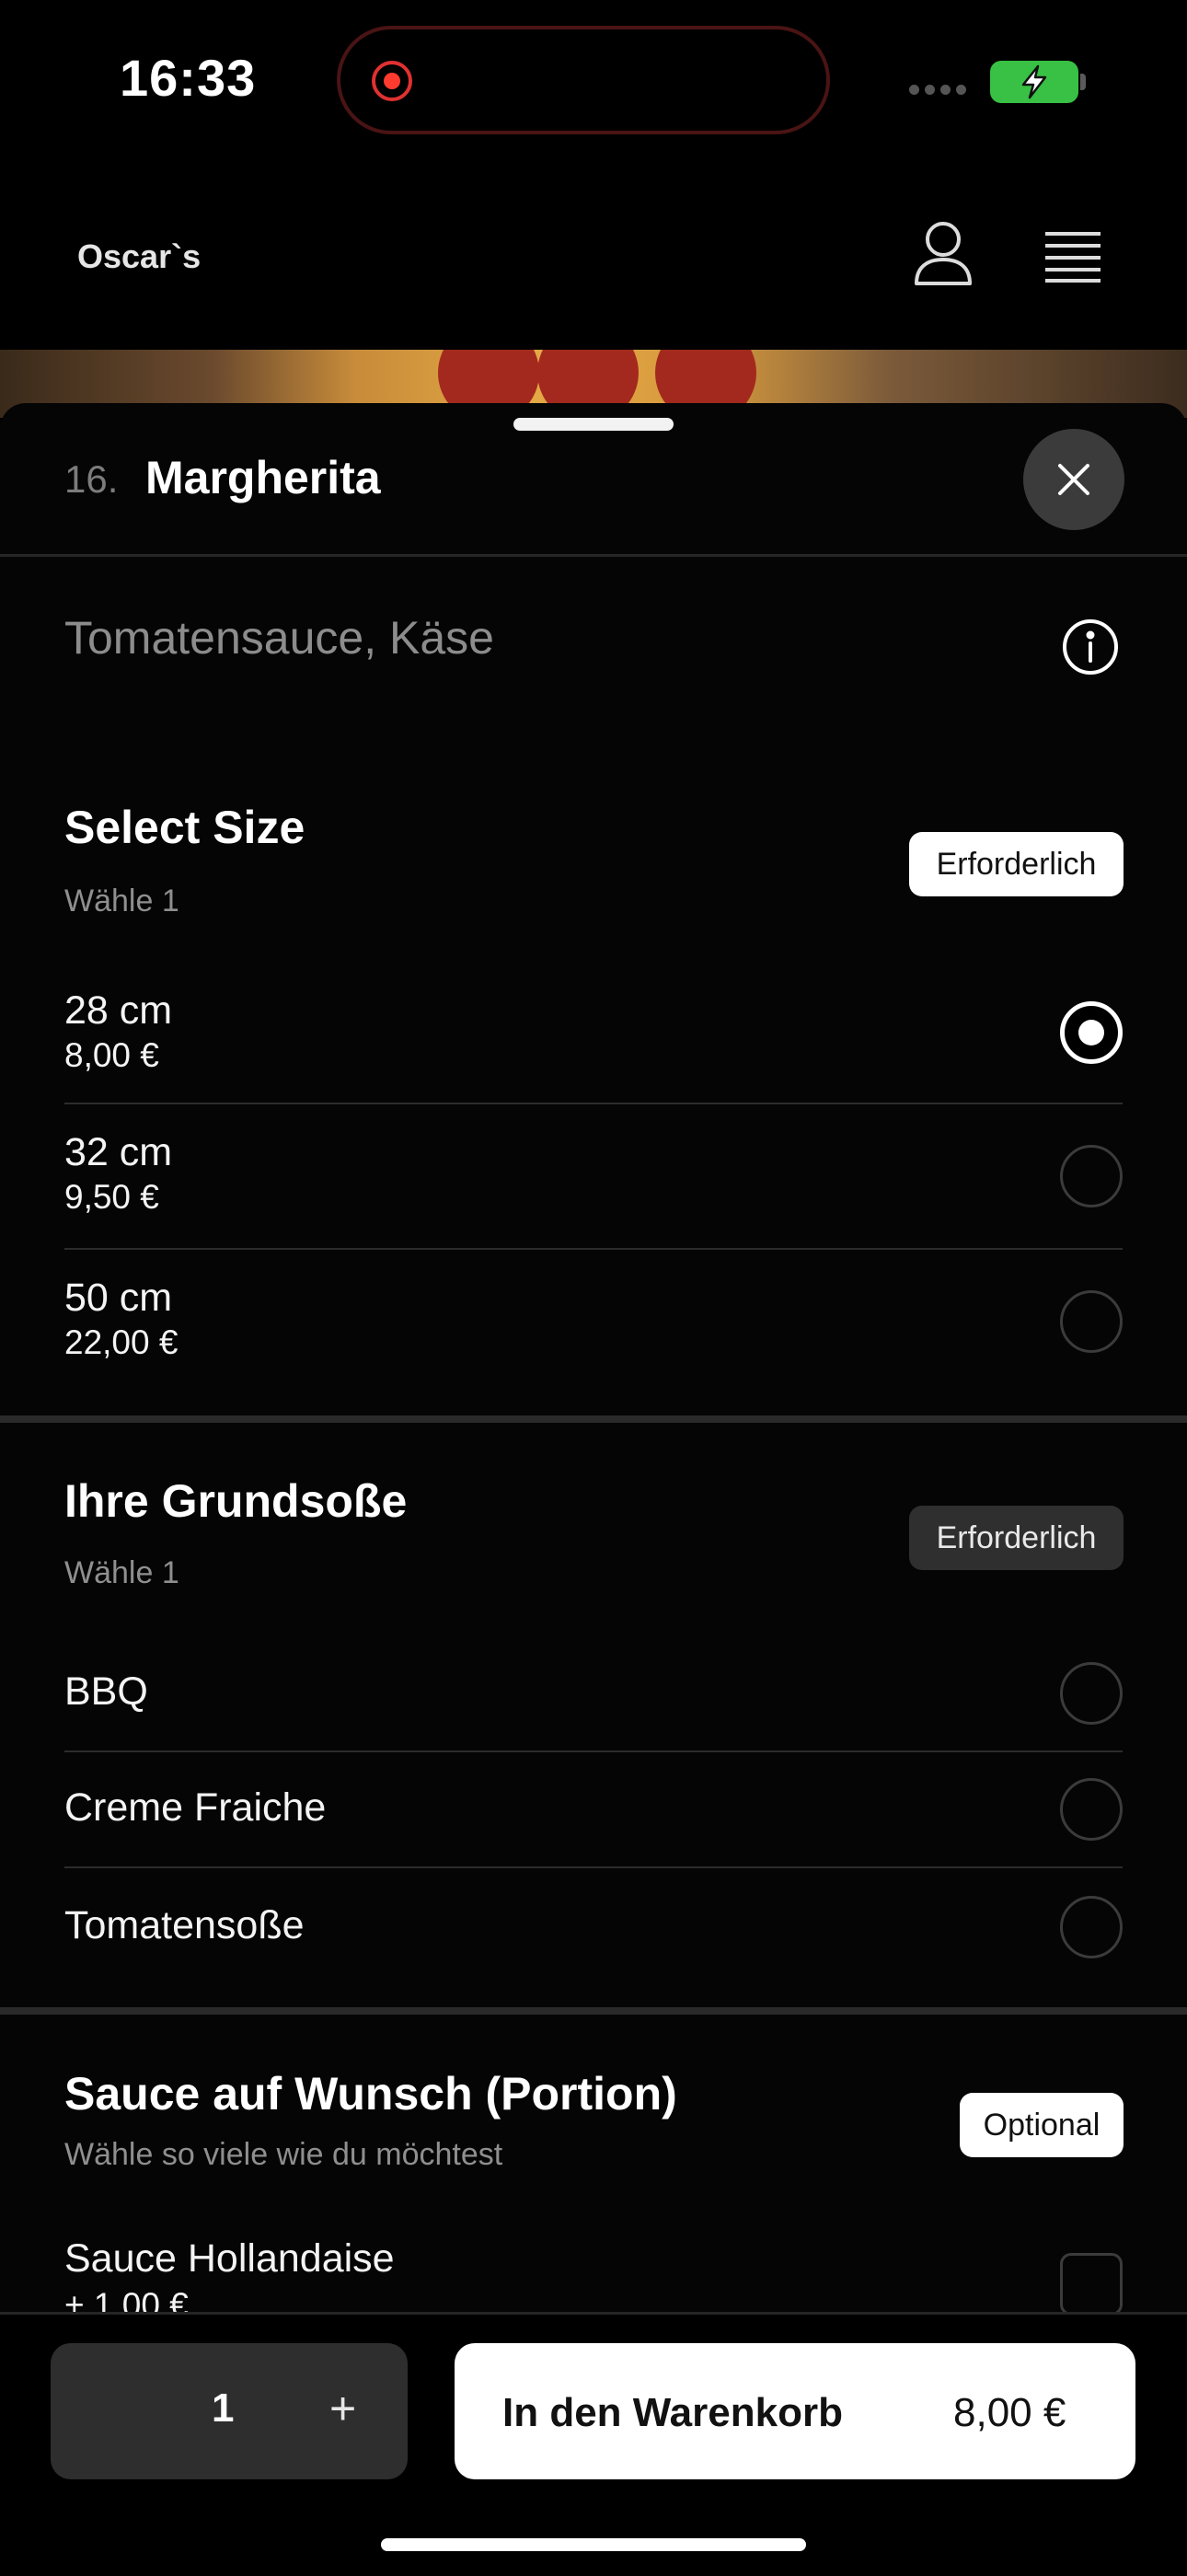 Image resolution: width=1187 pixels, height=2576 pixels. Describe the element at coordinates (593, 1927) in the screenshot. I see `sauce-option-tomatensosse: Tomatensoße` at that location.